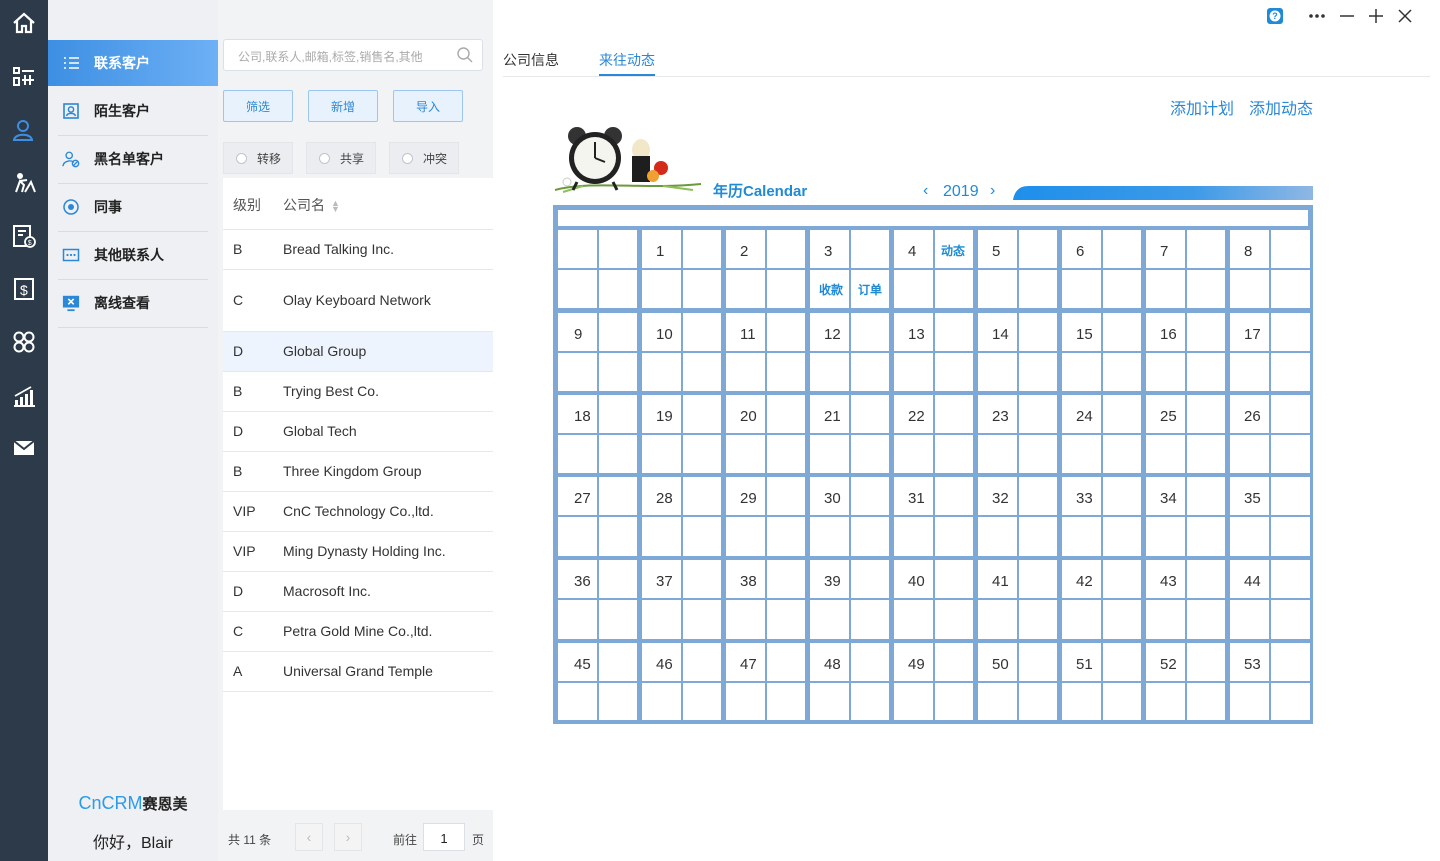 Image resolution: width=1440 pixels, height=861 pixels. I want to click on table-row: C Petra Gold Mine Co.,ltd., so click(358, 632).